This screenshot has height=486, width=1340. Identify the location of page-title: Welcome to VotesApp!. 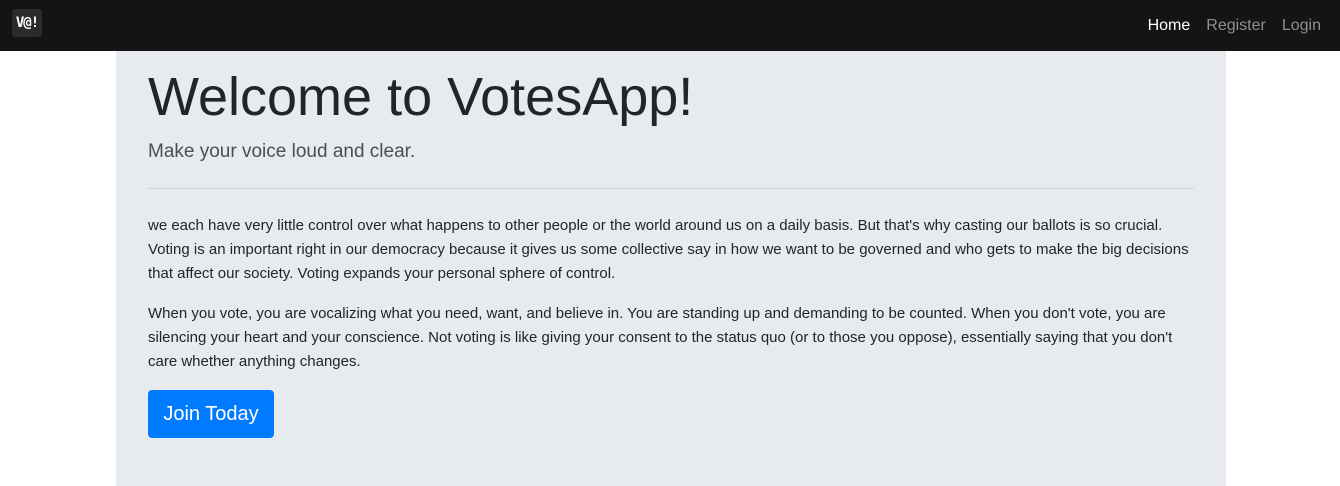
(421, 97).